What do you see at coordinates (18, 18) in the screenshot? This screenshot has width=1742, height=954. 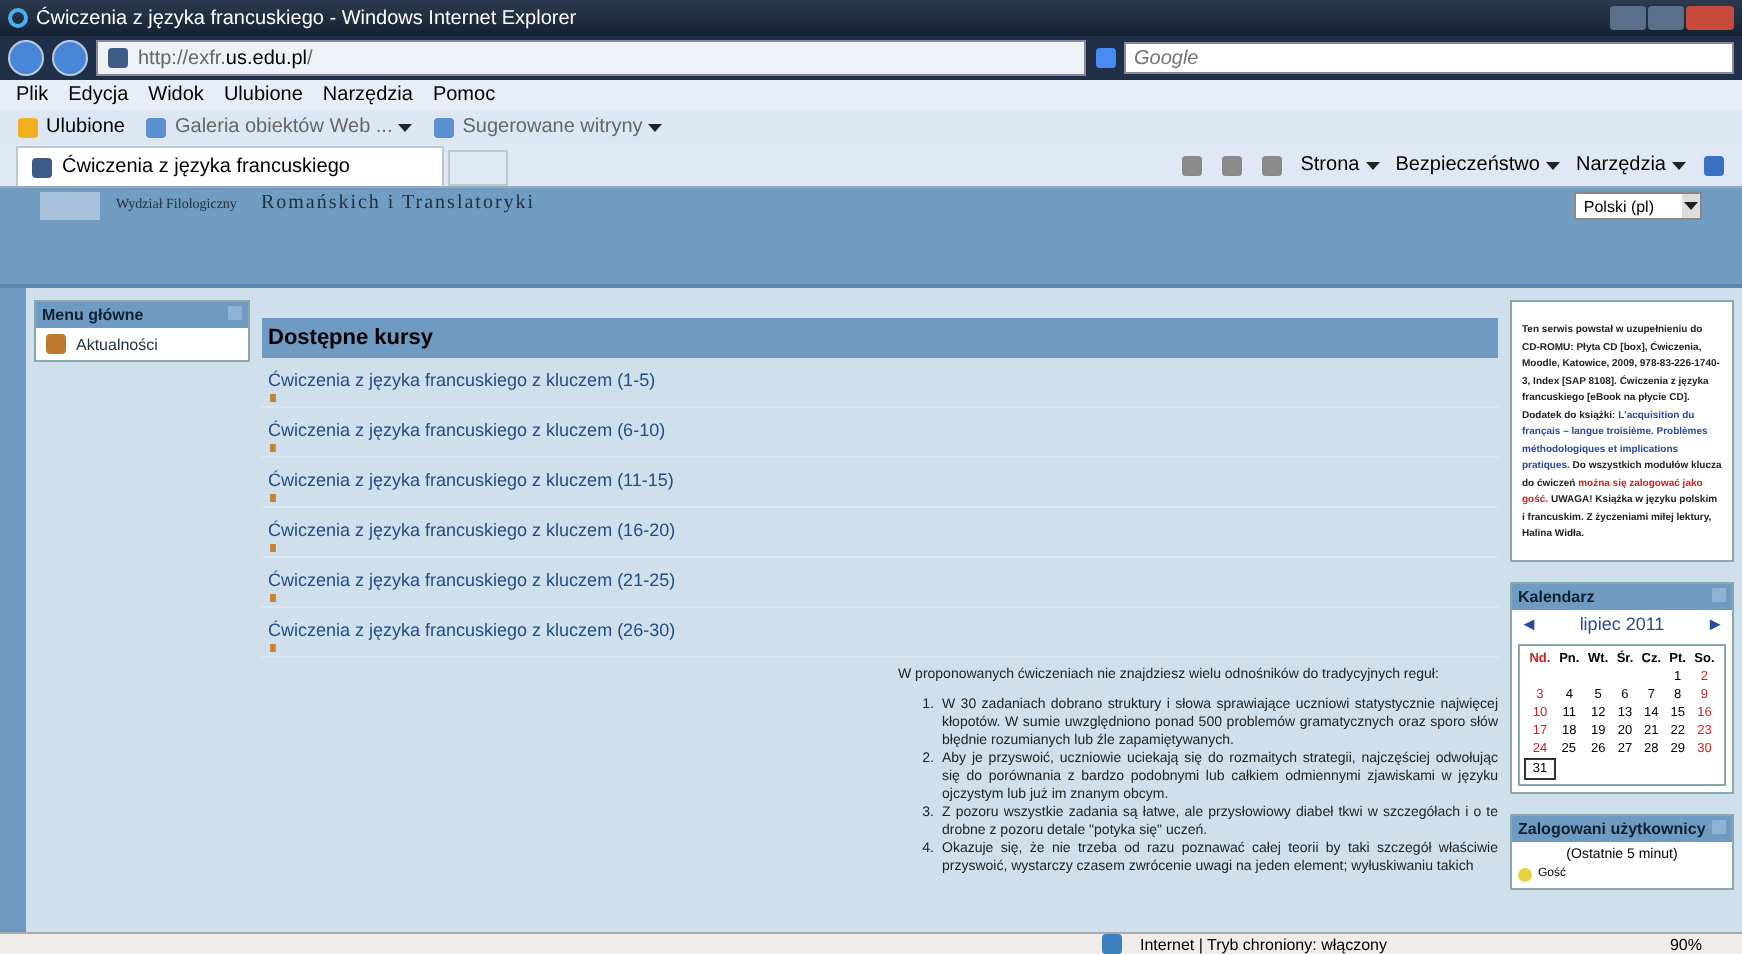 I see `browser-logo-icon` at bounding box center [18, 18].